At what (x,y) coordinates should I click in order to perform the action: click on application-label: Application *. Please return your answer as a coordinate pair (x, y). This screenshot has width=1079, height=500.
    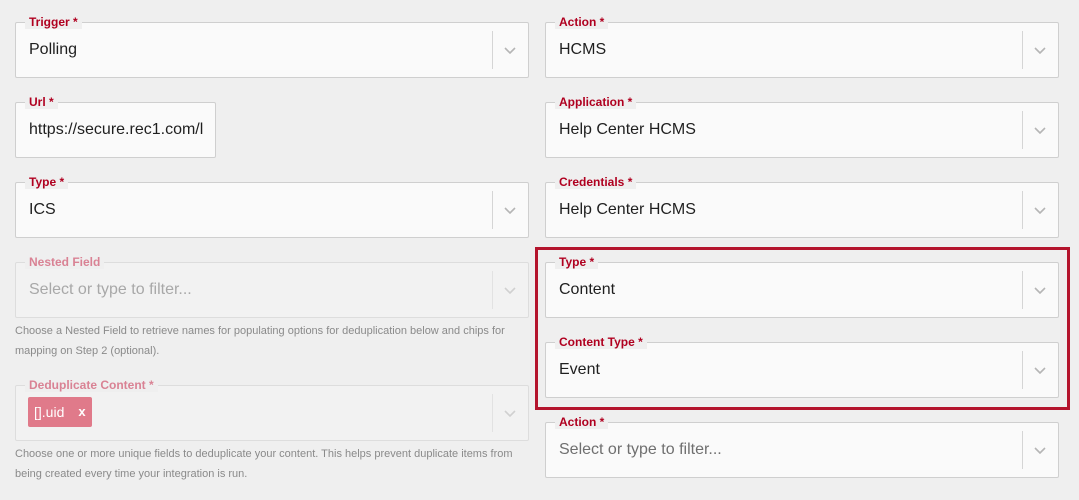
    Looking at the image, I should click on (596, 102).